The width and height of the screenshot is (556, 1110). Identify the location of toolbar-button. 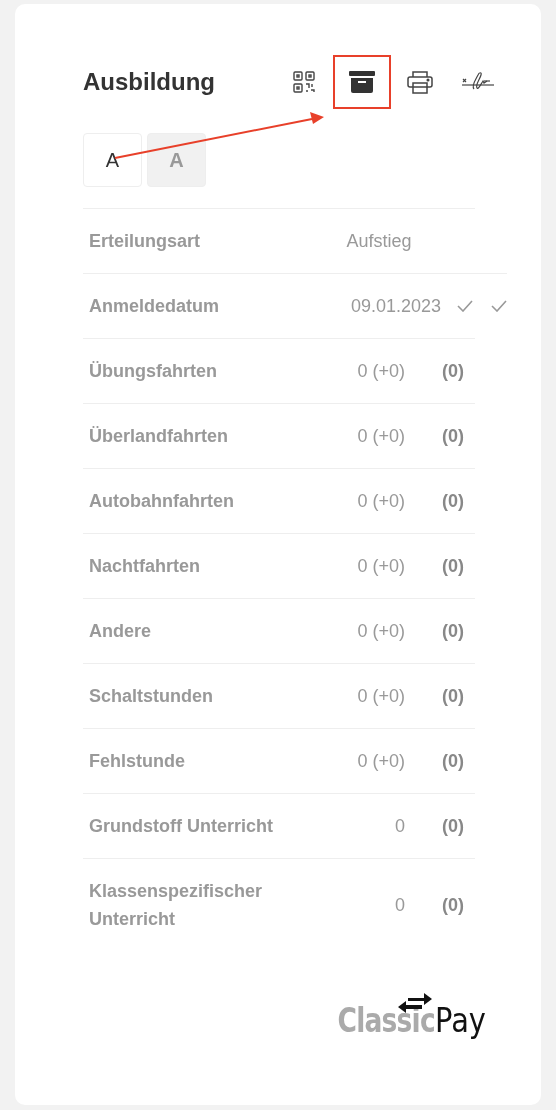
(362, 82).